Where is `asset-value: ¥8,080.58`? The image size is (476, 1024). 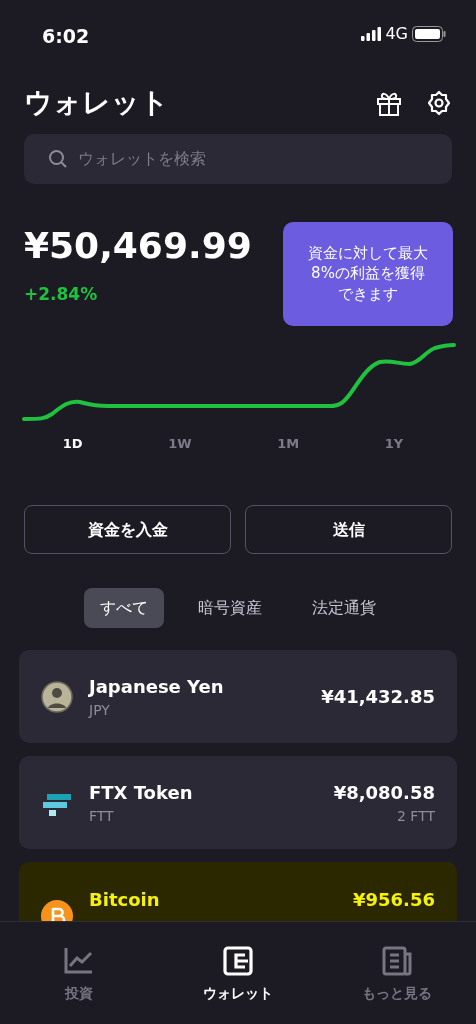
asset-value: ¥8,080.58 is located at coordinates (384, 792).